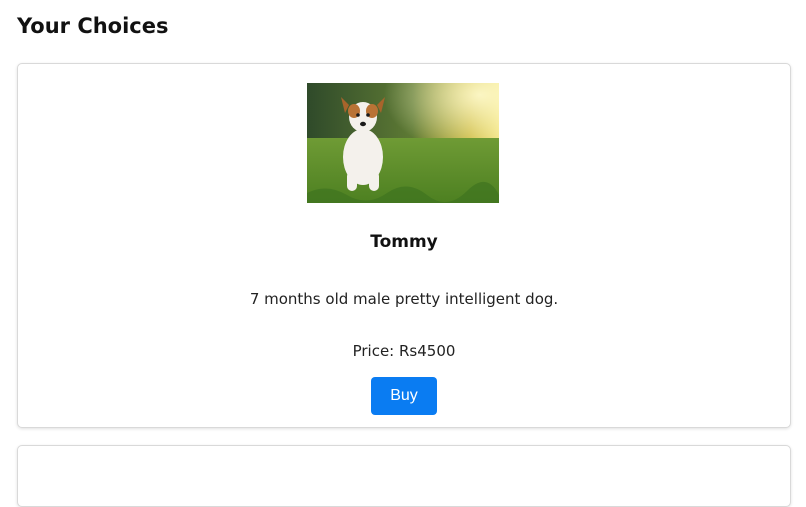  What do you see at coordinates (404, 476) in the screenshot?
I see `pet-card-next` at bounding box center [404, 476].